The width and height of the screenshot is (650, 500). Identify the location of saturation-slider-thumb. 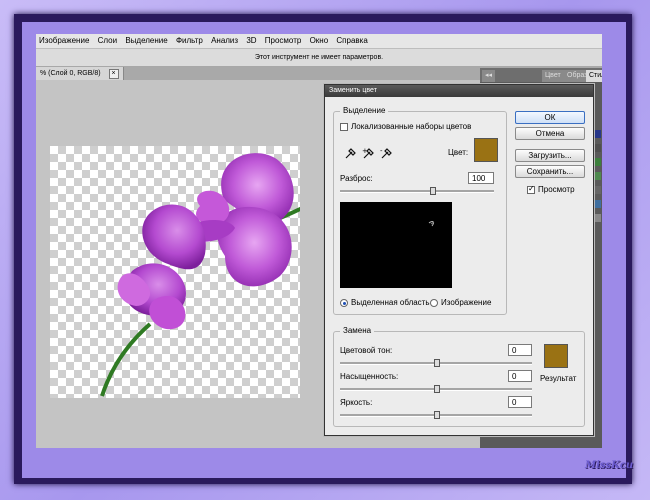
(437, 389).